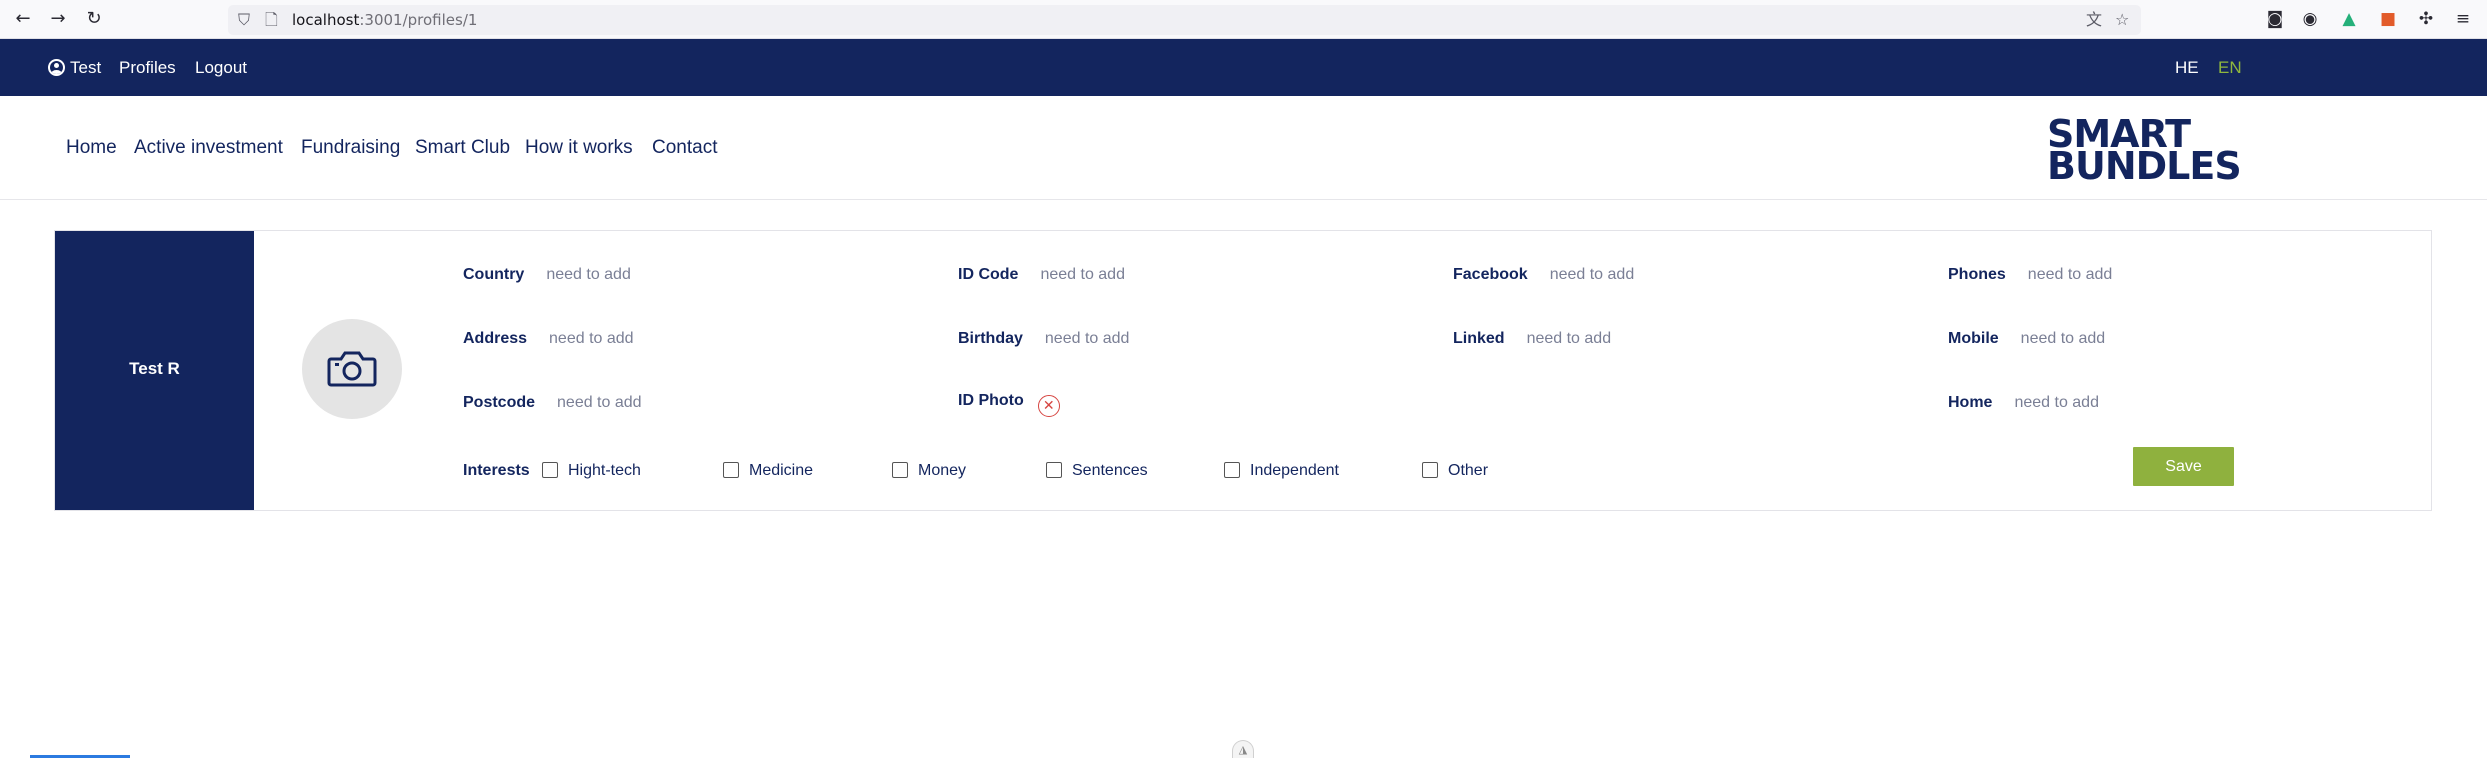  I want to click on lang-en-link: EN, so click(2230, 68).